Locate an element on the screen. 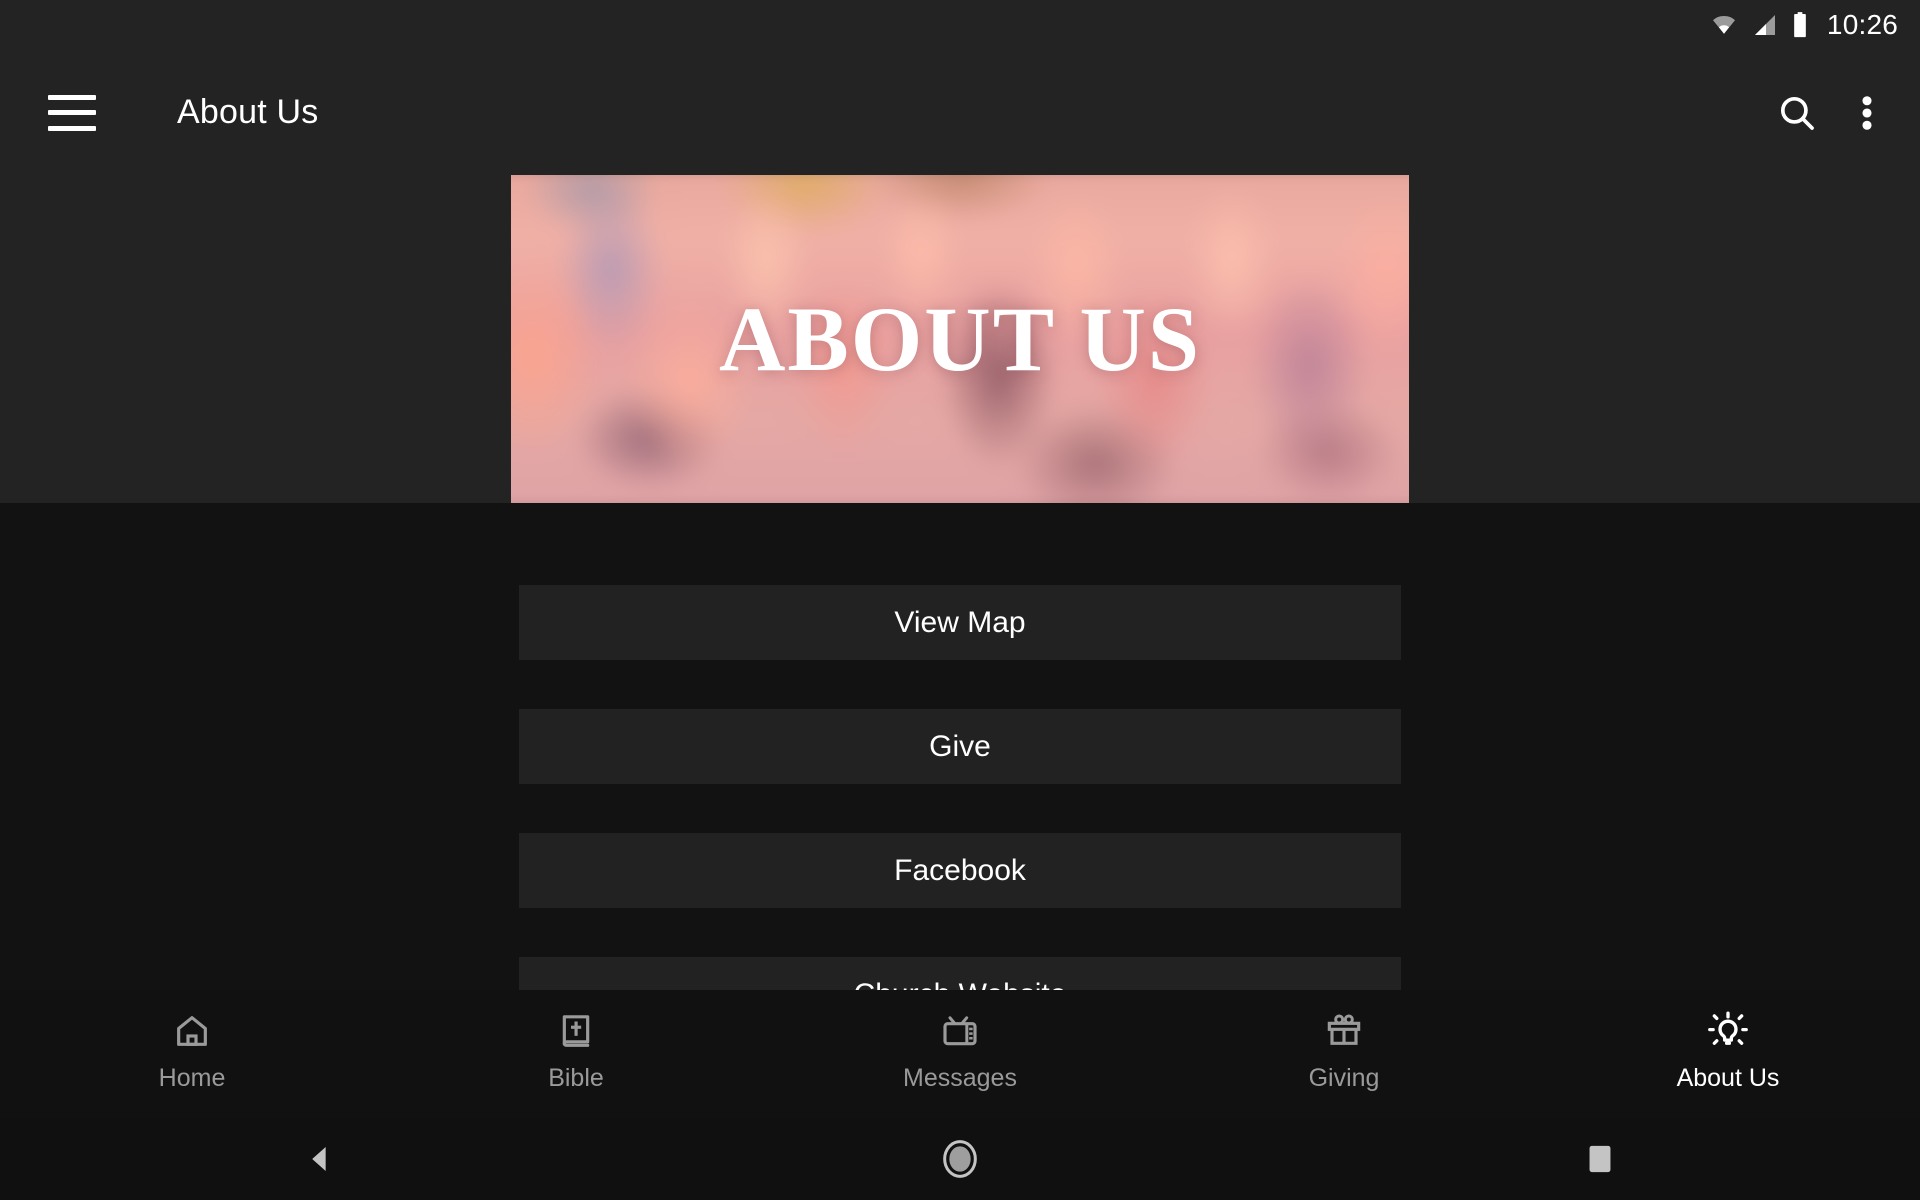 This screenshot has width=1920, height=1200. hero-banner: ABOUT US is located at coordinates (960, 339).